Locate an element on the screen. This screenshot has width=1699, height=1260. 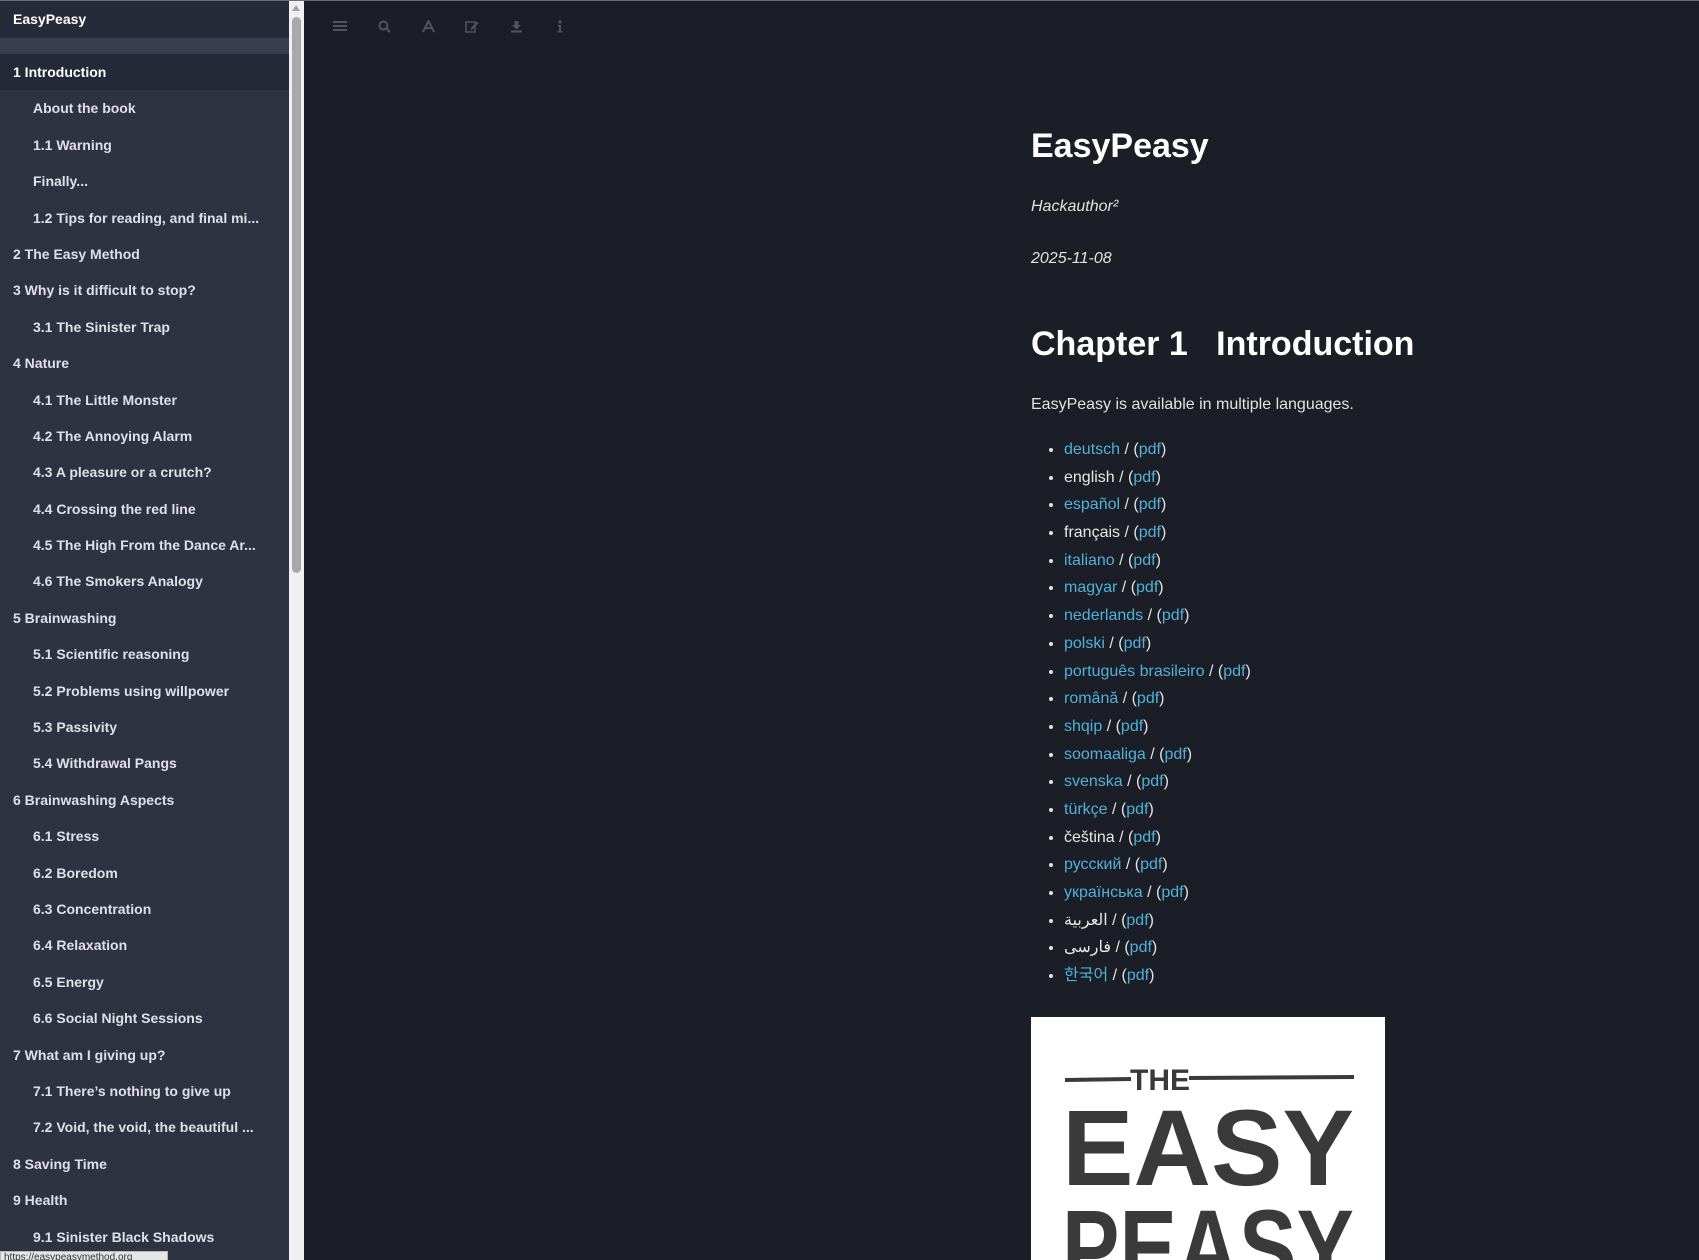
sidebar-item: 9.1 Sinister Black Shadows is located at coordinates (144, 1237).